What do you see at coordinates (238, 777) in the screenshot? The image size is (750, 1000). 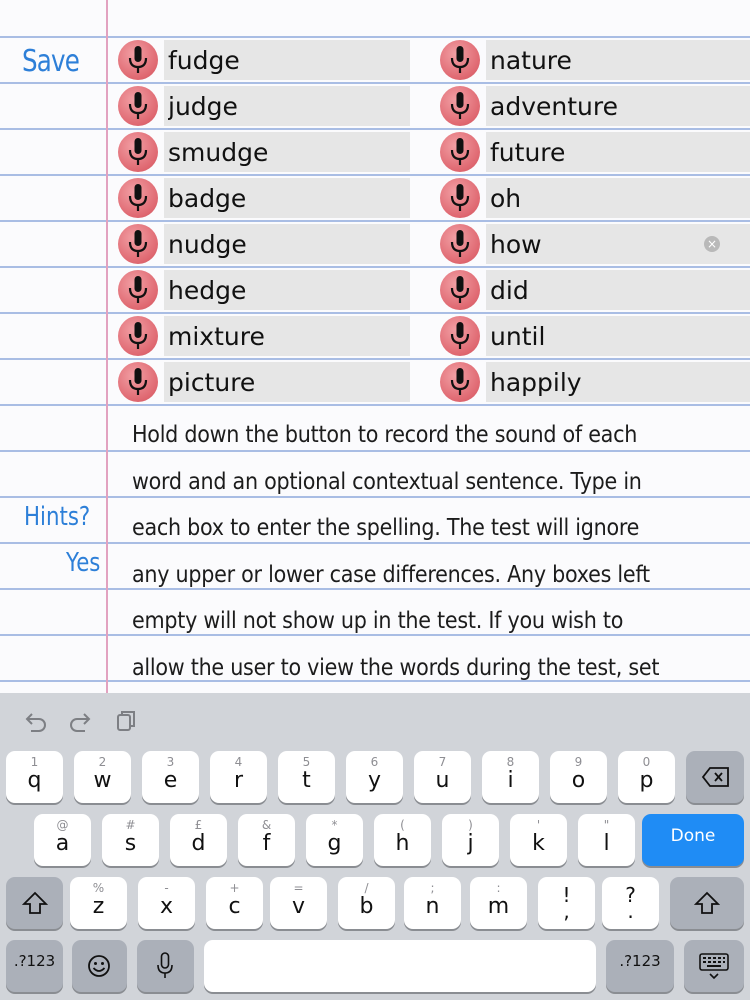 I see `key-r: 4r` at bounding box center [238, 777].